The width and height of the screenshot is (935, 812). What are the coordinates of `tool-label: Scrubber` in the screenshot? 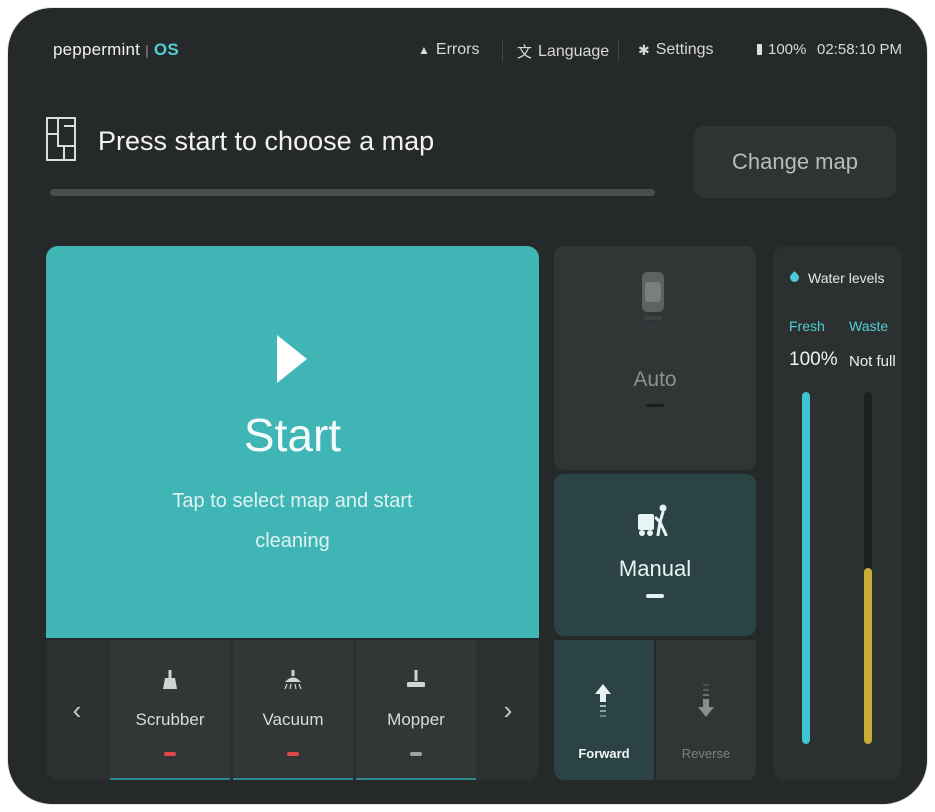 It's located at (170, 719).